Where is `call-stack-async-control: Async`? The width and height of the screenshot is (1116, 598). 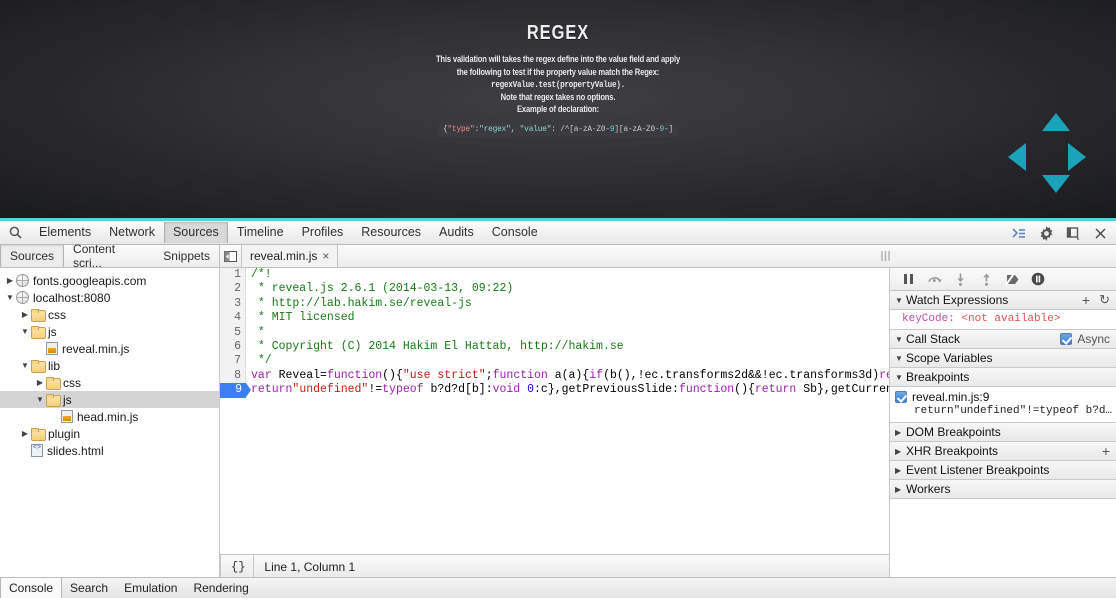
call-stack-async-control: Async is located at coordinates (1085, 339).